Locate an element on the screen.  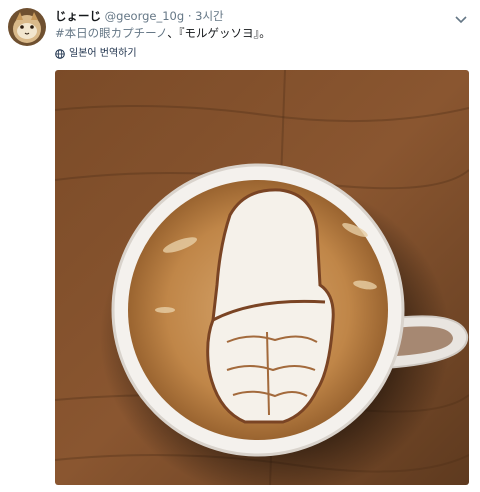
timestamp: 3시간 is located at coordinates (209, 16).